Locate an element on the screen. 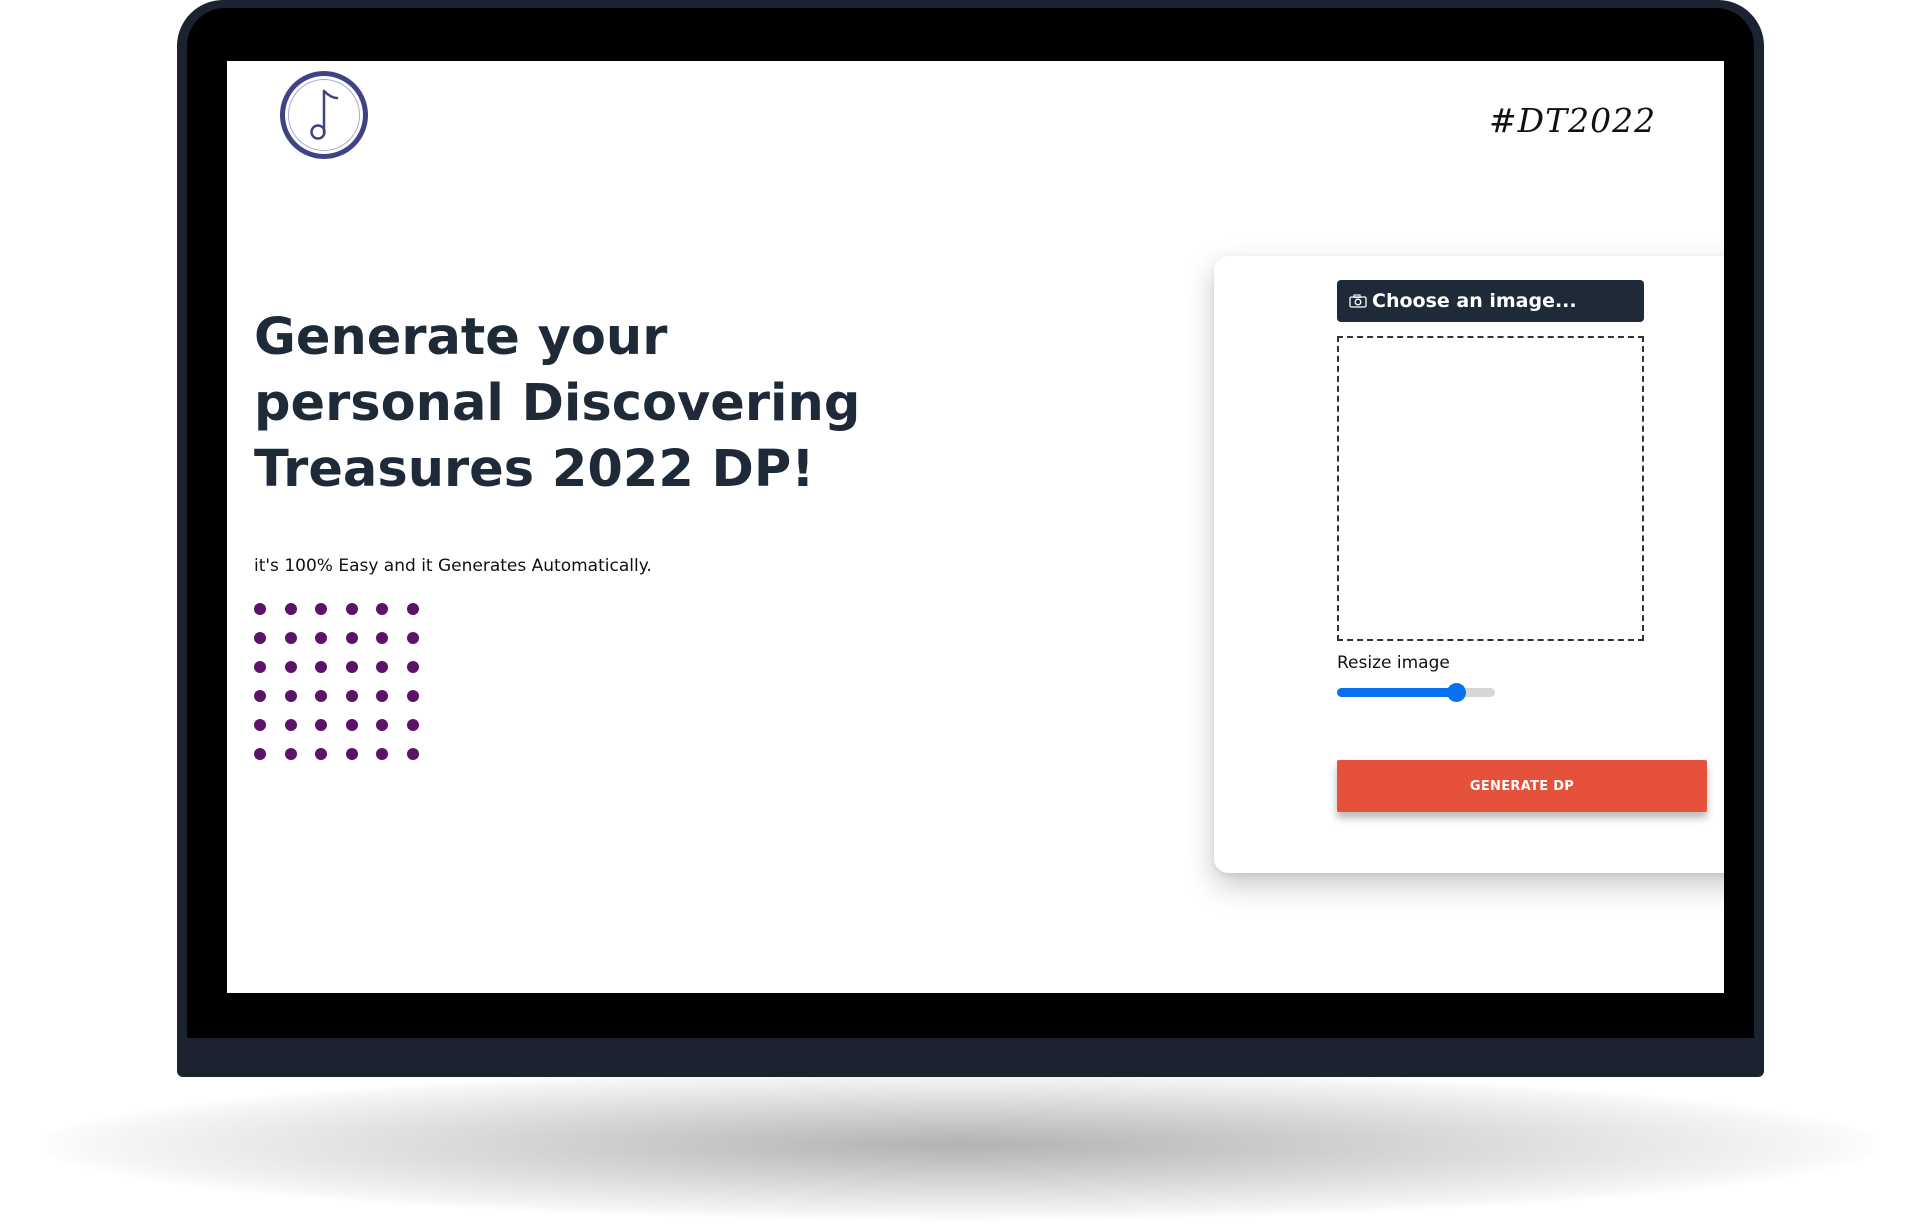 This screenshot has height=1232, width=1927. music-note-icon is located at coordinates (324, 114).